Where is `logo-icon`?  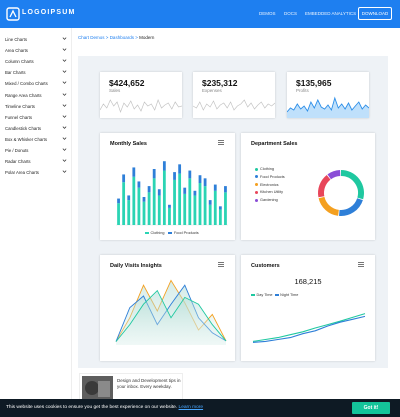
logo-icon is located at coordinates (13, 14).